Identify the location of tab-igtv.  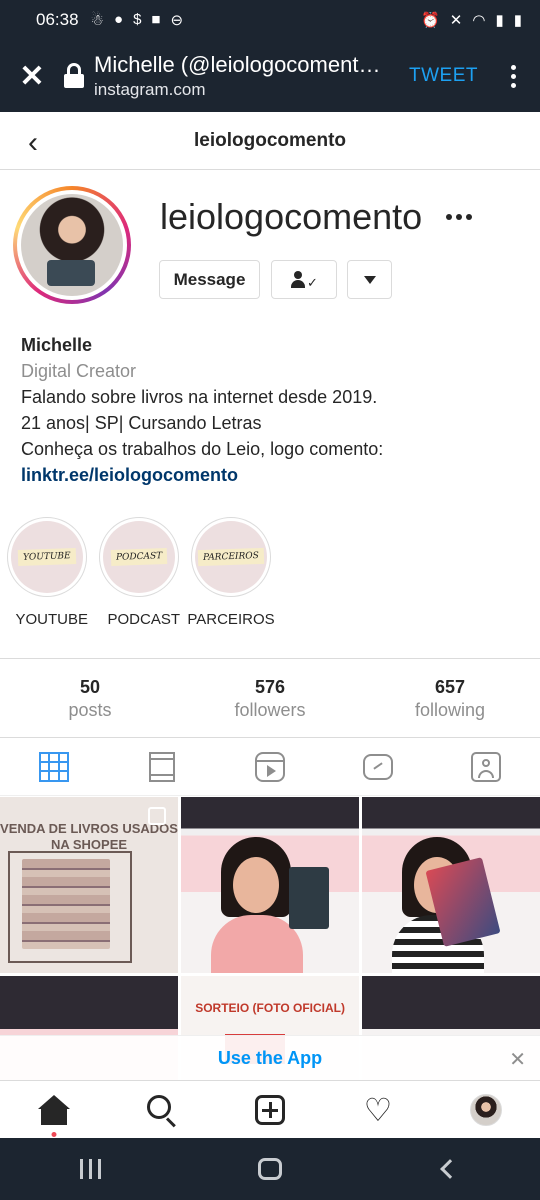
(378, 766).